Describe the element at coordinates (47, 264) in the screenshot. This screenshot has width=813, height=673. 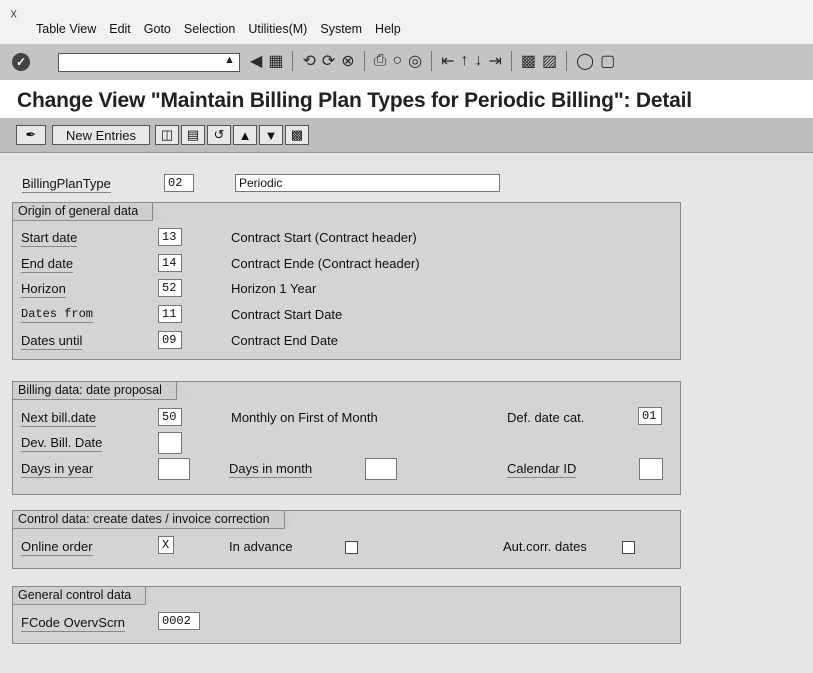
I see `end-date-label: End date` at that location.